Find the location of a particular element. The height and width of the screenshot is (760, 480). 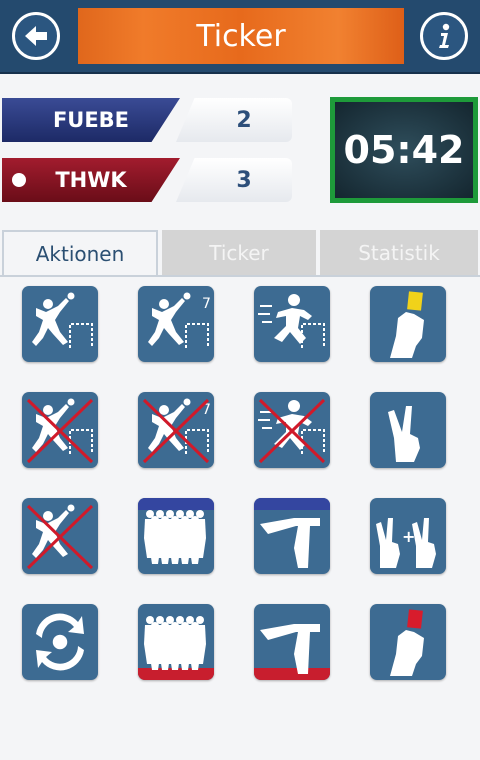

away-team-timeout-icon is located at coordinates (176, 648).